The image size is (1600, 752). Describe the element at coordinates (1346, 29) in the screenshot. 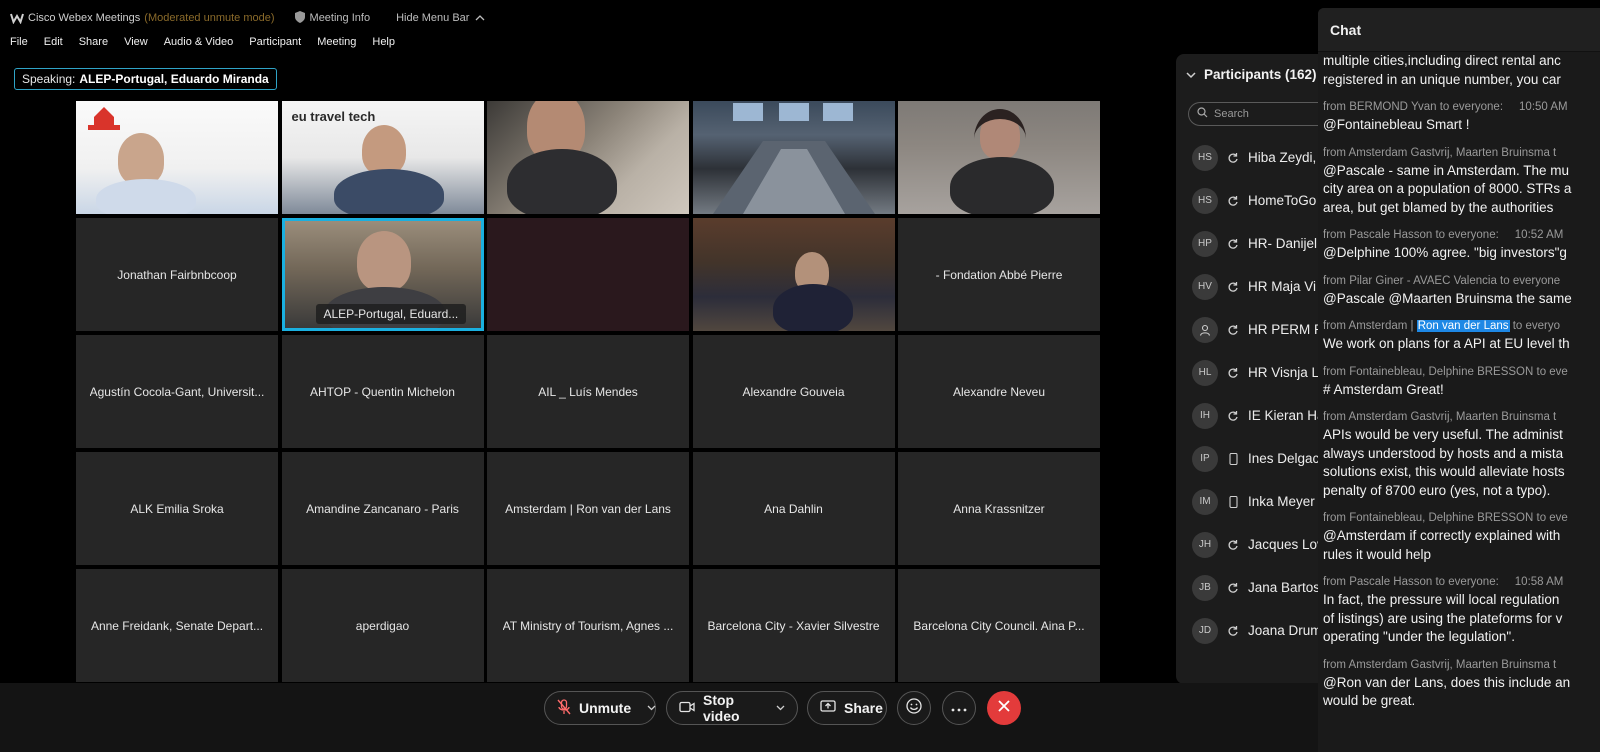

I see `chat-title: Chat` at that location.